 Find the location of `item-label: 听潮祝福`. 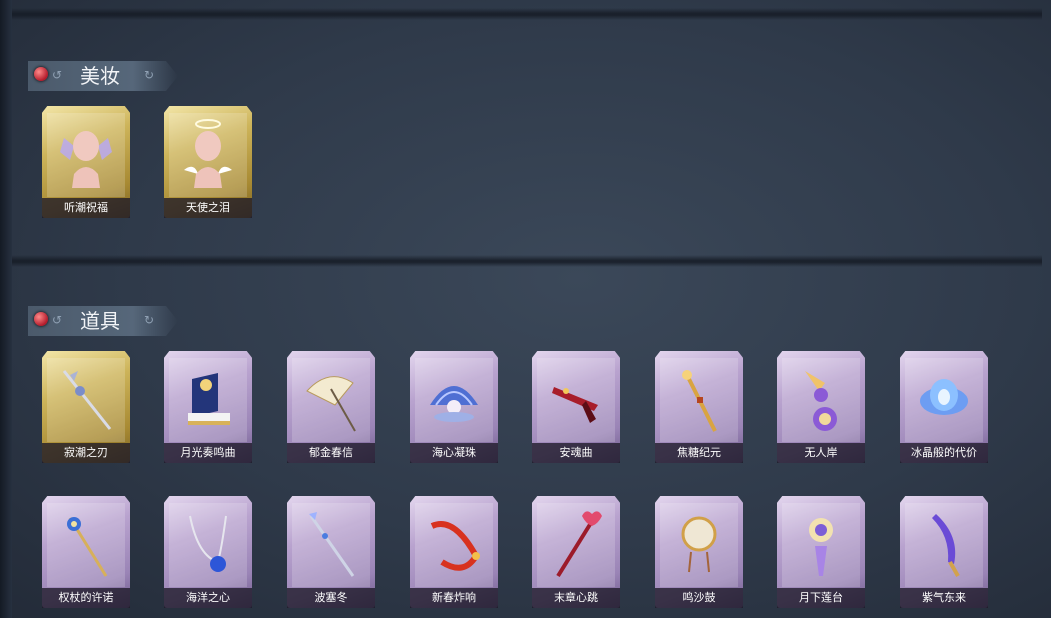

item-label: 听潮祝福 is located at coordinates (86, 208).